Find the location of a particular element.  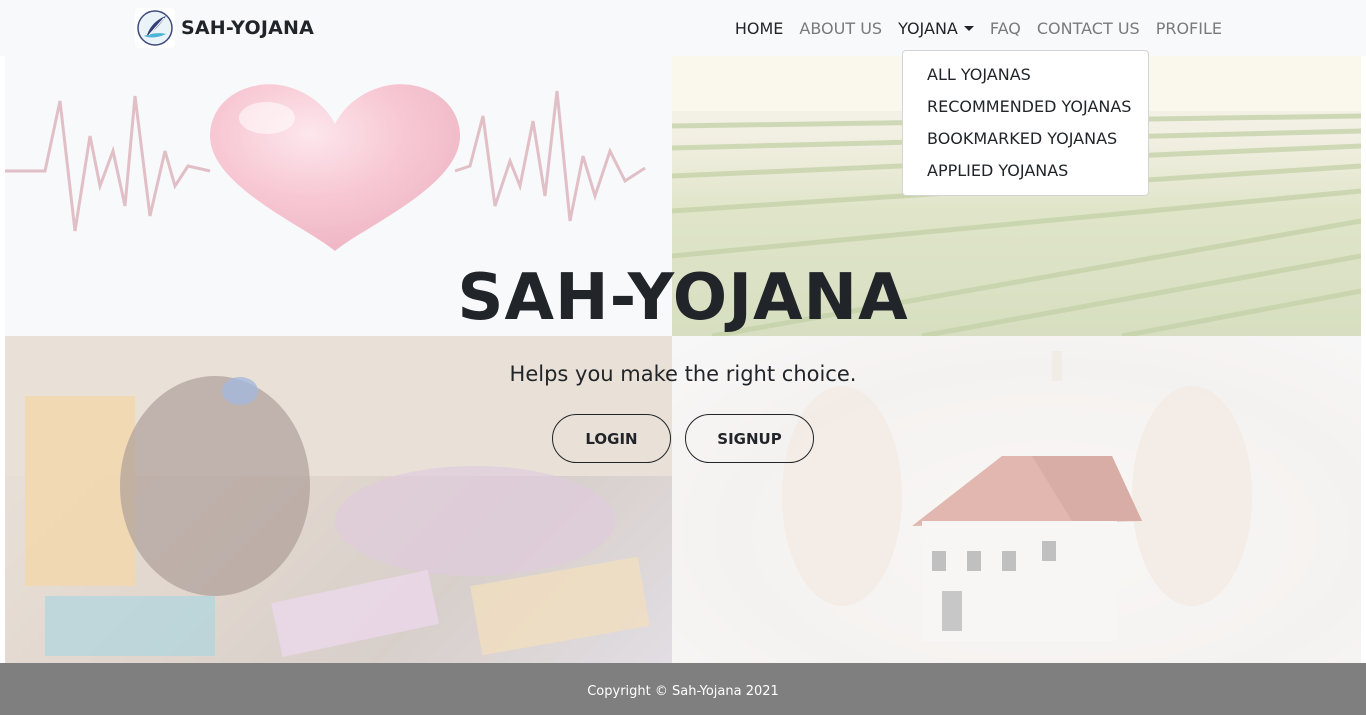

brand-link: SAH-YOJANA is located at coordinates (224, 28).